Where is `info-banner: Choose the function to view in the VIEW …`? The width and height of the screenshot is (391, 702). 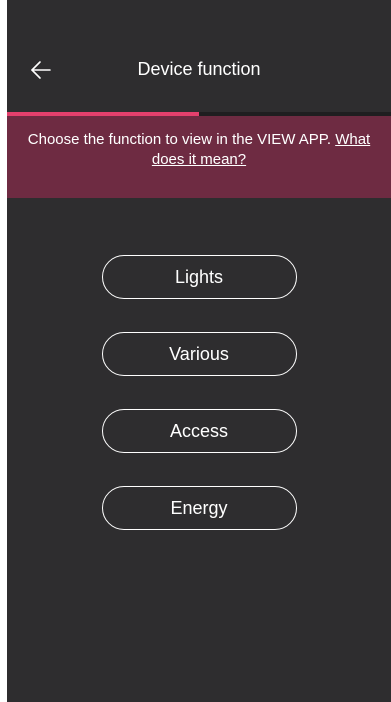 info-banner: Choose the function to view in the VIEW … is located at coordinates (199, 157).